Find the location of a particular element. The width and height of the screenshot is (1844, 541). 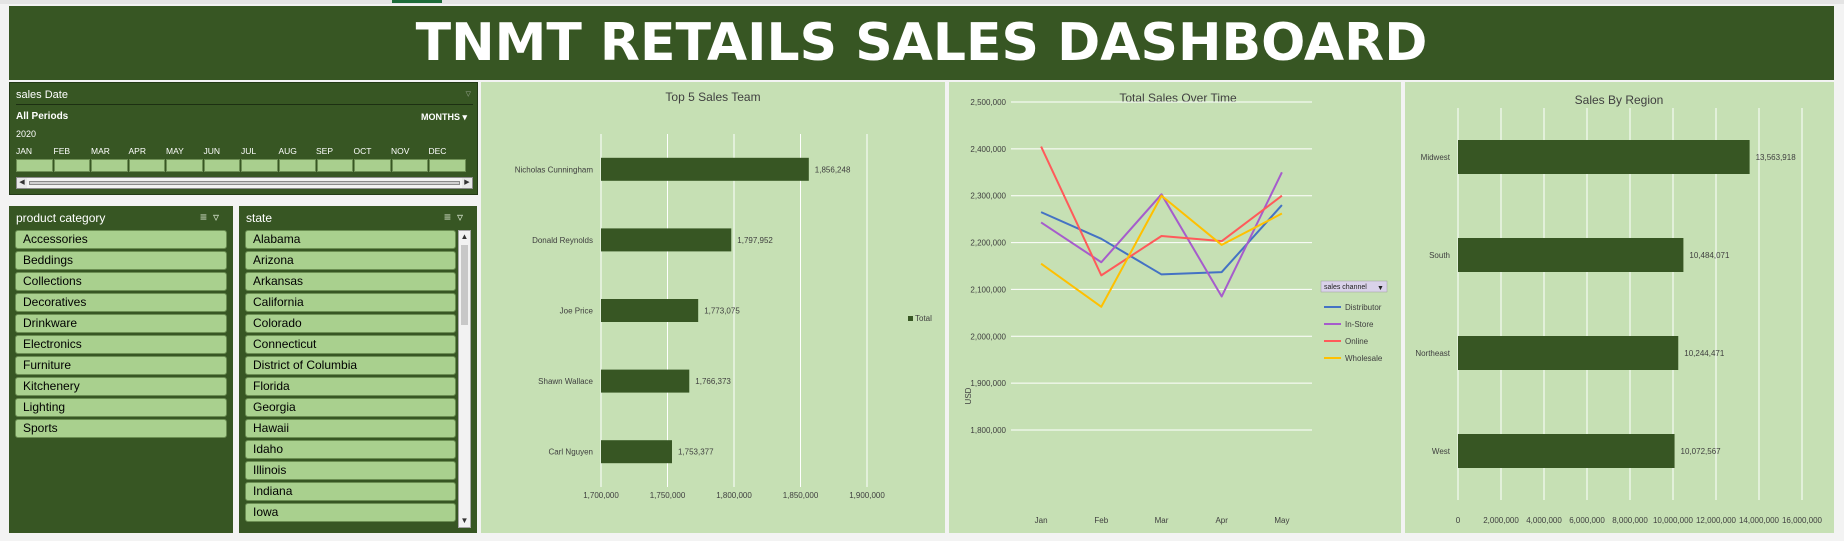

data-label: 1,797,952 is located at coordinates (755, 240).